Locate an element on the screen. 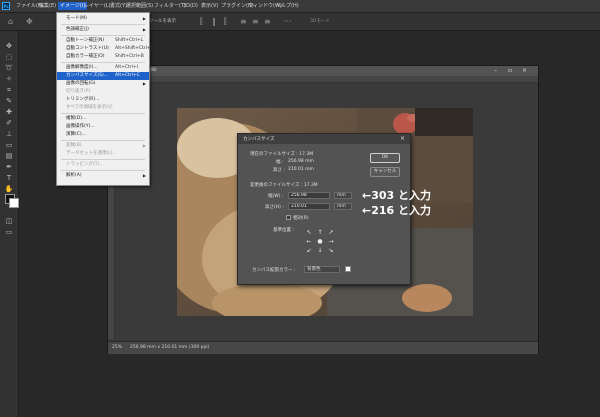  current-width-label: 幅 : is located at coordinates (280, 162).